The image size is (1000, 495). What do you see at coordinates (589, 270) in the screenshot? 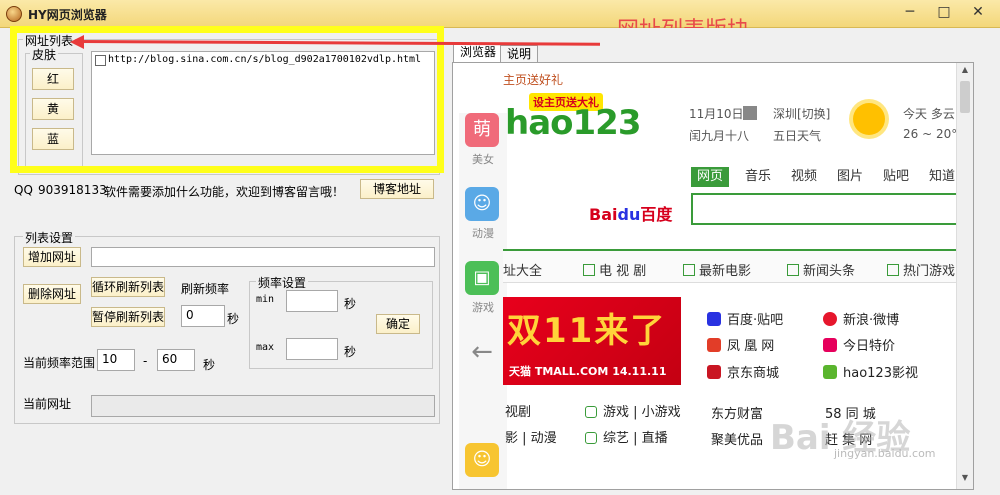
I see `tv-icon` at bounding box center [589, 270].